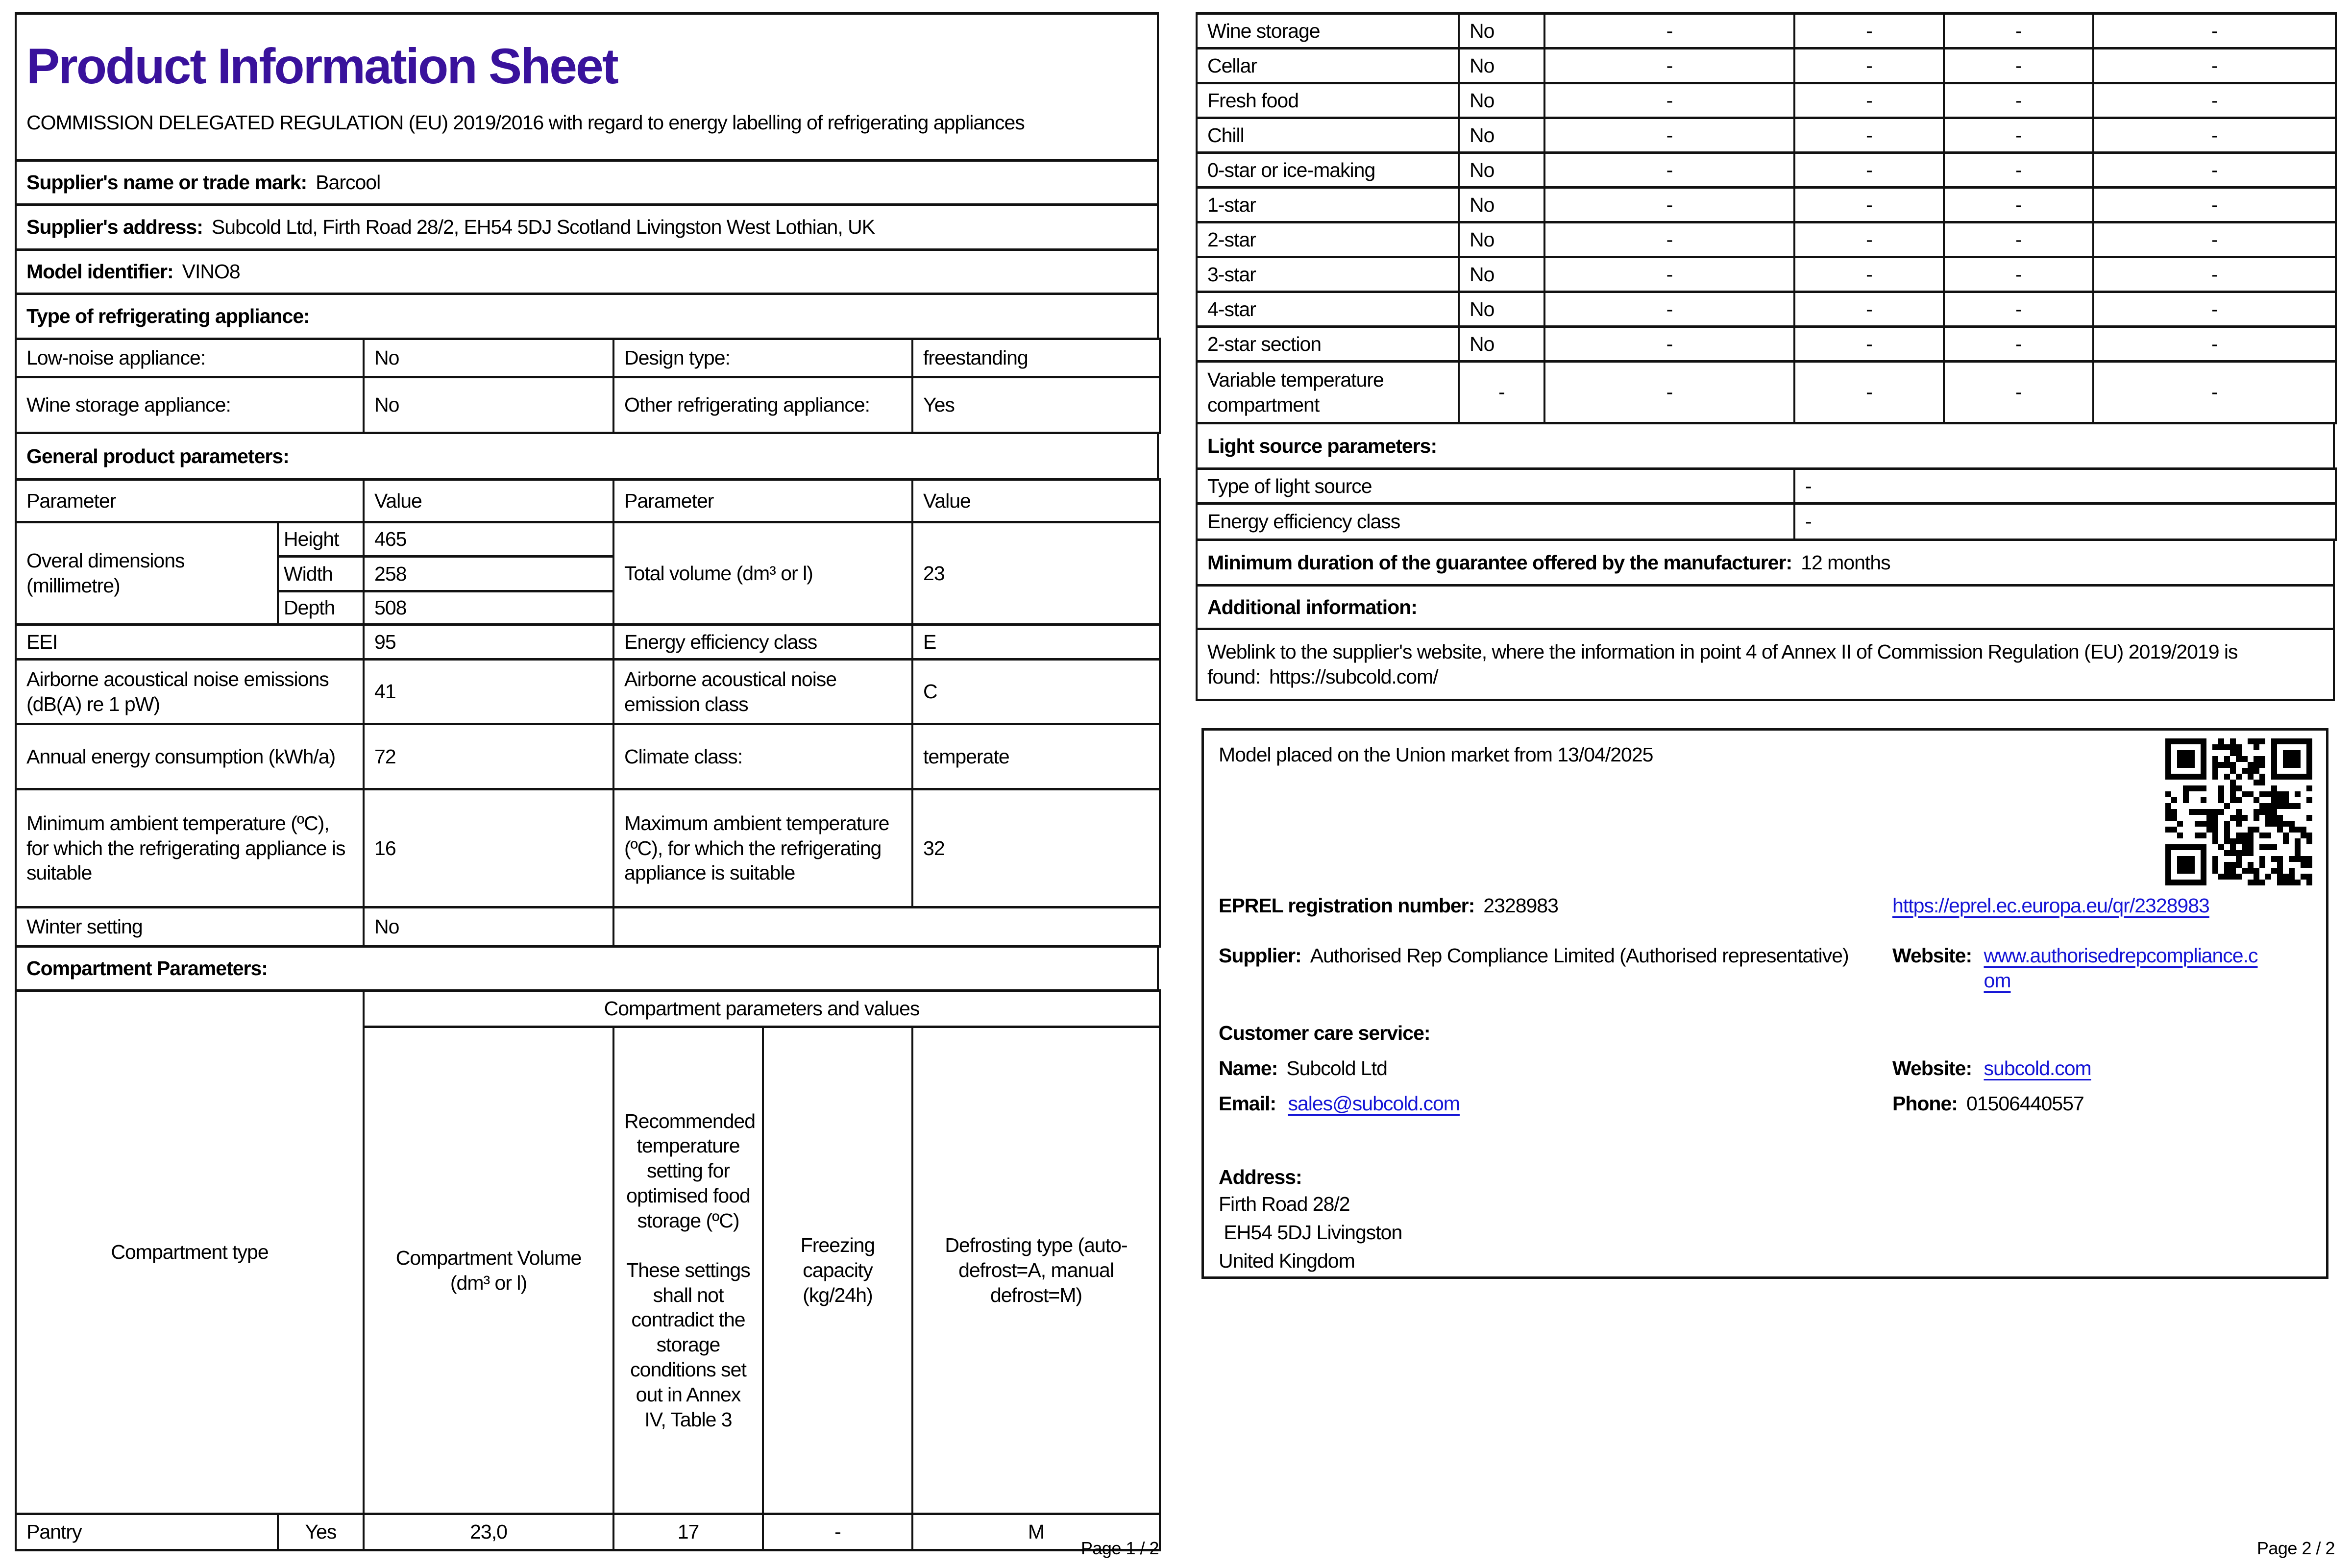 This screenshot has width=2352, height=1568. I want to click on website-label: Website:, so click(1932, 955).